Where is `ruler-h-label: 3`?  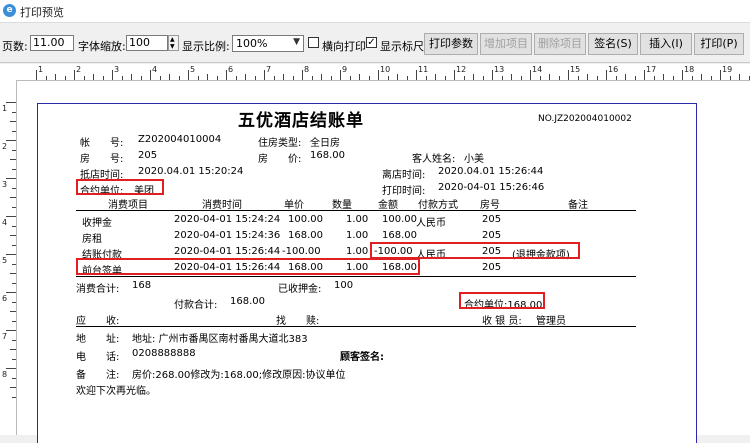
ruler-h-label: 3 is located at coordinates (117, 69).